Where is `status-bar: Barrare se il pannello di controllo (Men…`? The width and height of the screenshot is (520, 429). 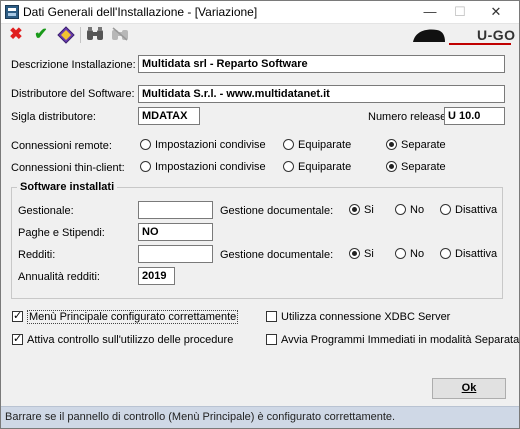
status-bar: Barrare se il pannello di controllo (Men… is located at coordinates (260, 417).